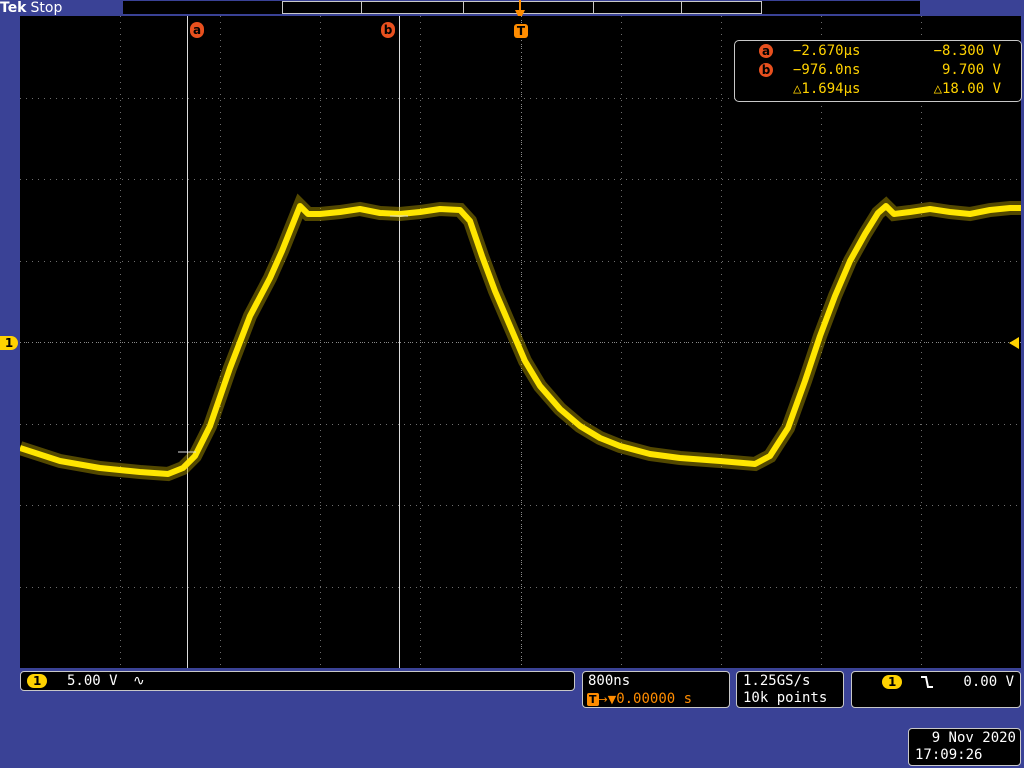  I want to click on channel-1-badge: 1, so click(37, 681).